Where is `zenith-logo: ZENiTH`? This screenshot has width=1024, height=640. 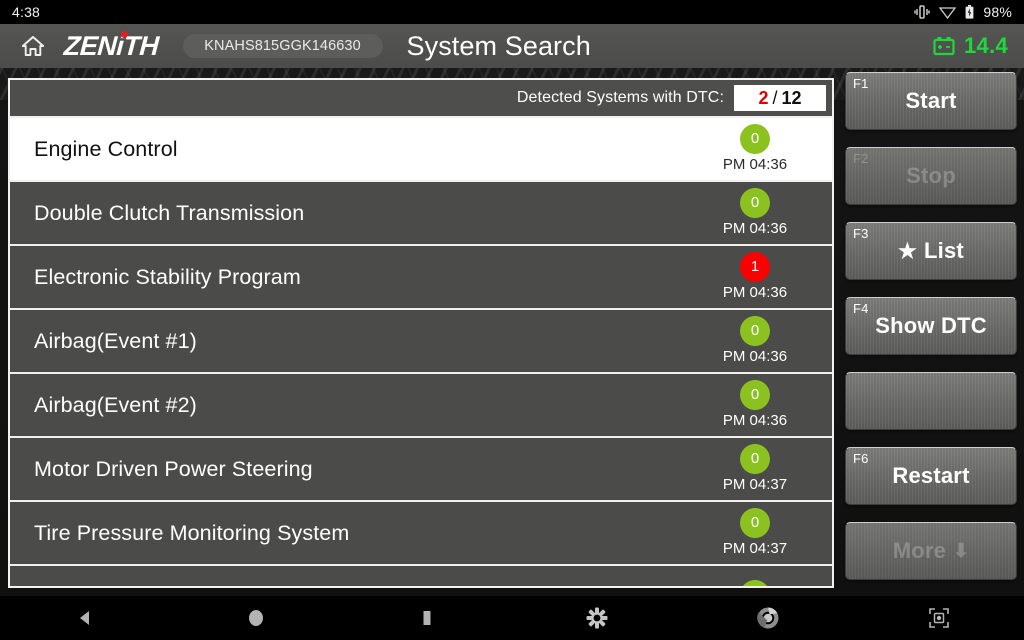 zenith-logo: ZENiTH is located at coordinates (111, 45).